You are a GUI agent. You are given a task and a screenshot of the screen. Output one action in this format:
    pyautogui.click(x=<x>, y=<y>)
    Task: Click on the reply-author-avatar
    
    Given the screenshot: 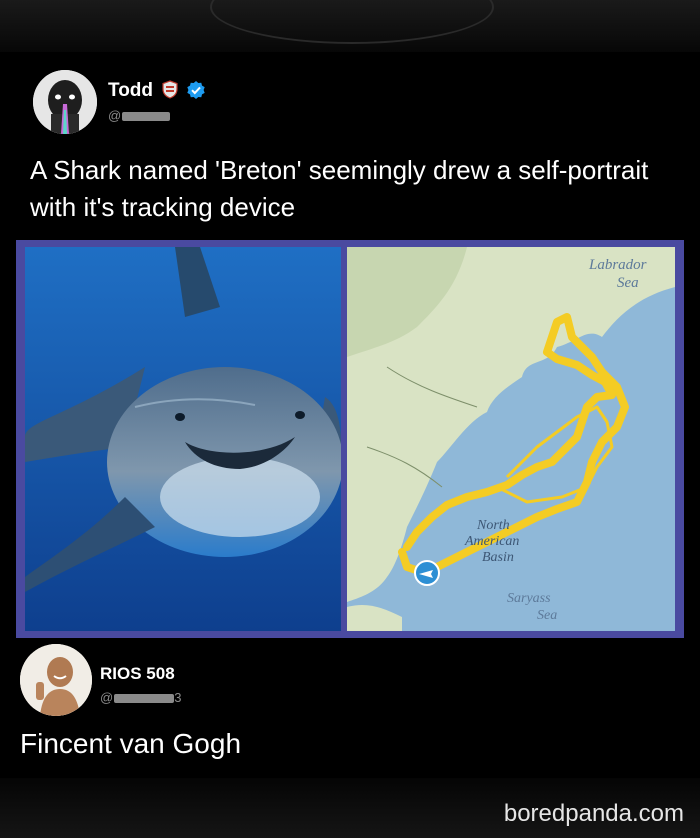 What is the action you would take?
    pyautogui.click(x=56, y=680)
    